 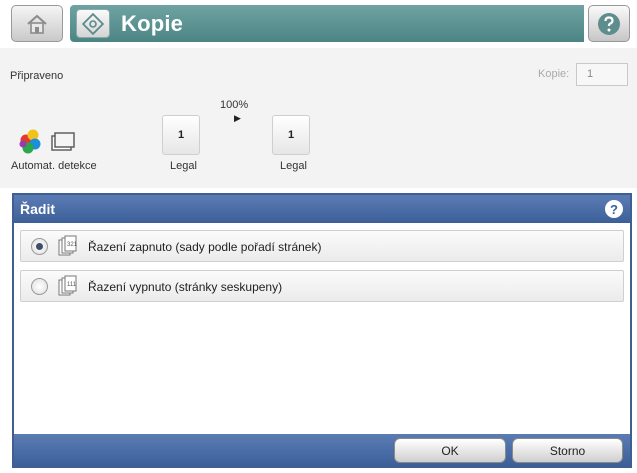 I want to click on copies-label: Kopie:, so click(x=554, y=74).